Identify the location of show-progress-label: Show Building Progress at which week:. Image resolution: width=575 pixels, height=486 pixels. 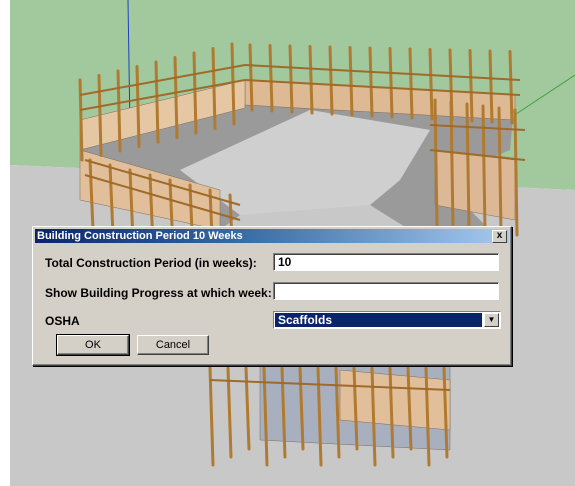
(158, 293).